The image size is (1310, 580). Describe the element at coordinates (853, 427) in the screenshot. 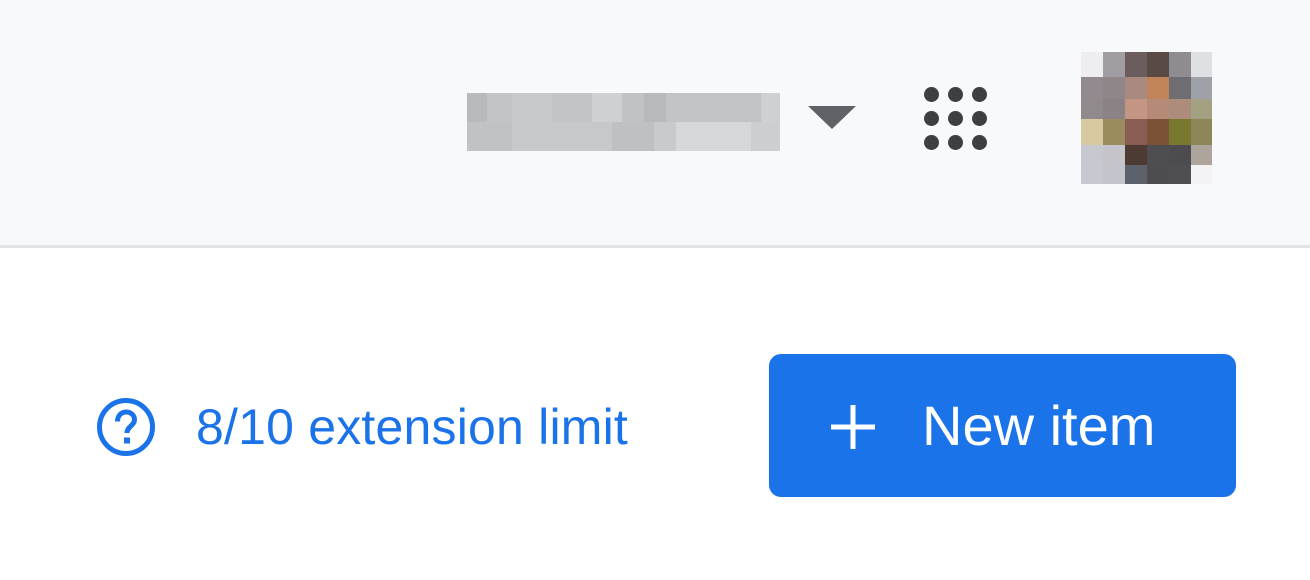

I see `plus-icon` at that location.